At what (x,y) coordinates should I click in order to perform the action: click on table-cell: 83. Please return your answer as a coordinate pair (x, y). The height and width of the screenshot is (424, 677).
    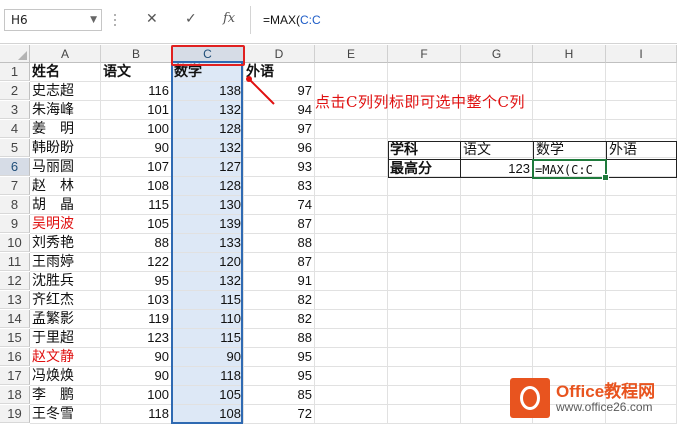
    Looking at the image, I should click on (279, 186).